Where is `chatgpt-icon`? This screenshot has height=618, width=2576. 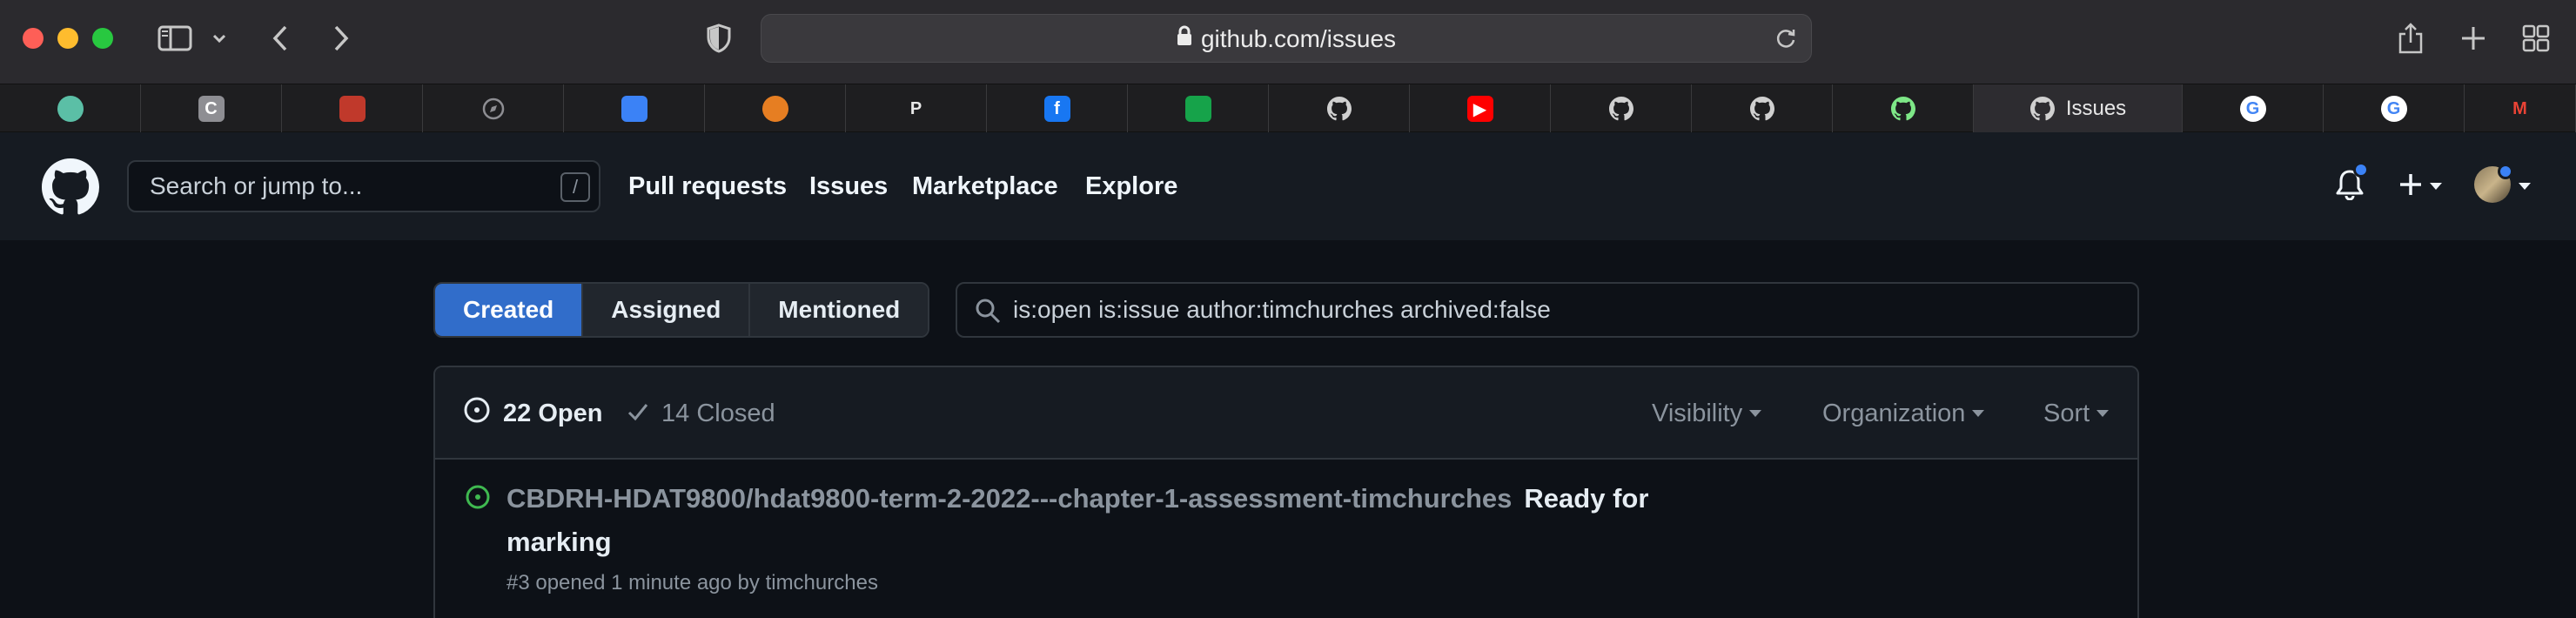 chatgpt-icon is located at coordinates (71, 109).